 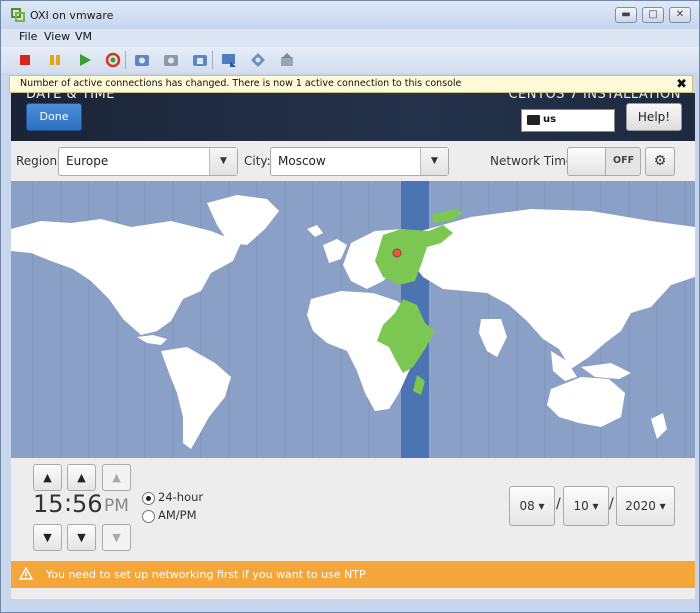 What do you see at coordinates (645, 506) in the screenshot?
I see `year-dropdown: 2020 ▾` at bounding box center [645, 506].